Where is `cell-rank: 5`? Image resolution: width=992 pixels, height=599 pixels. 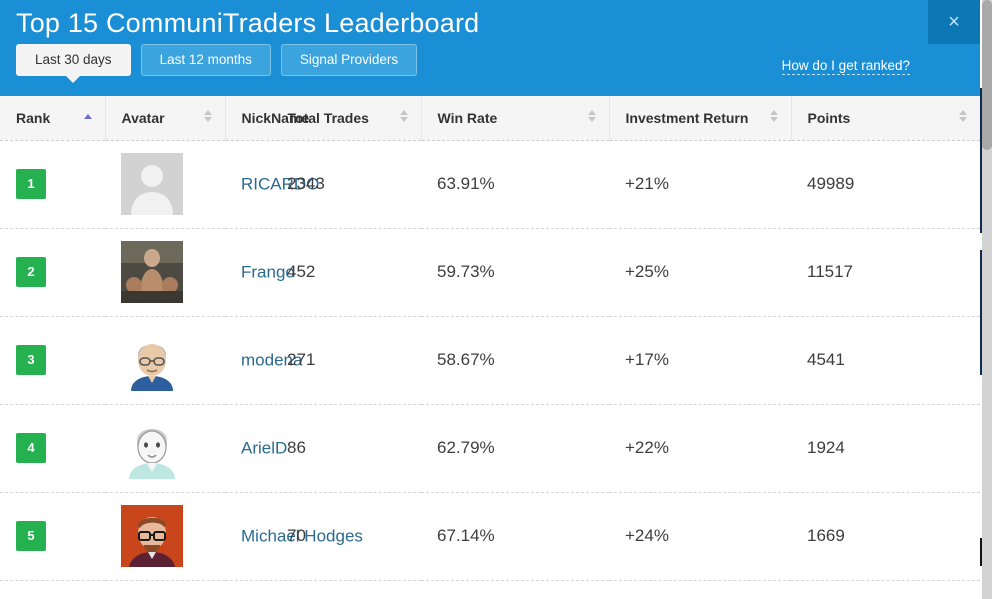 cell-rank: 5 is located at coordinates (52, 536).